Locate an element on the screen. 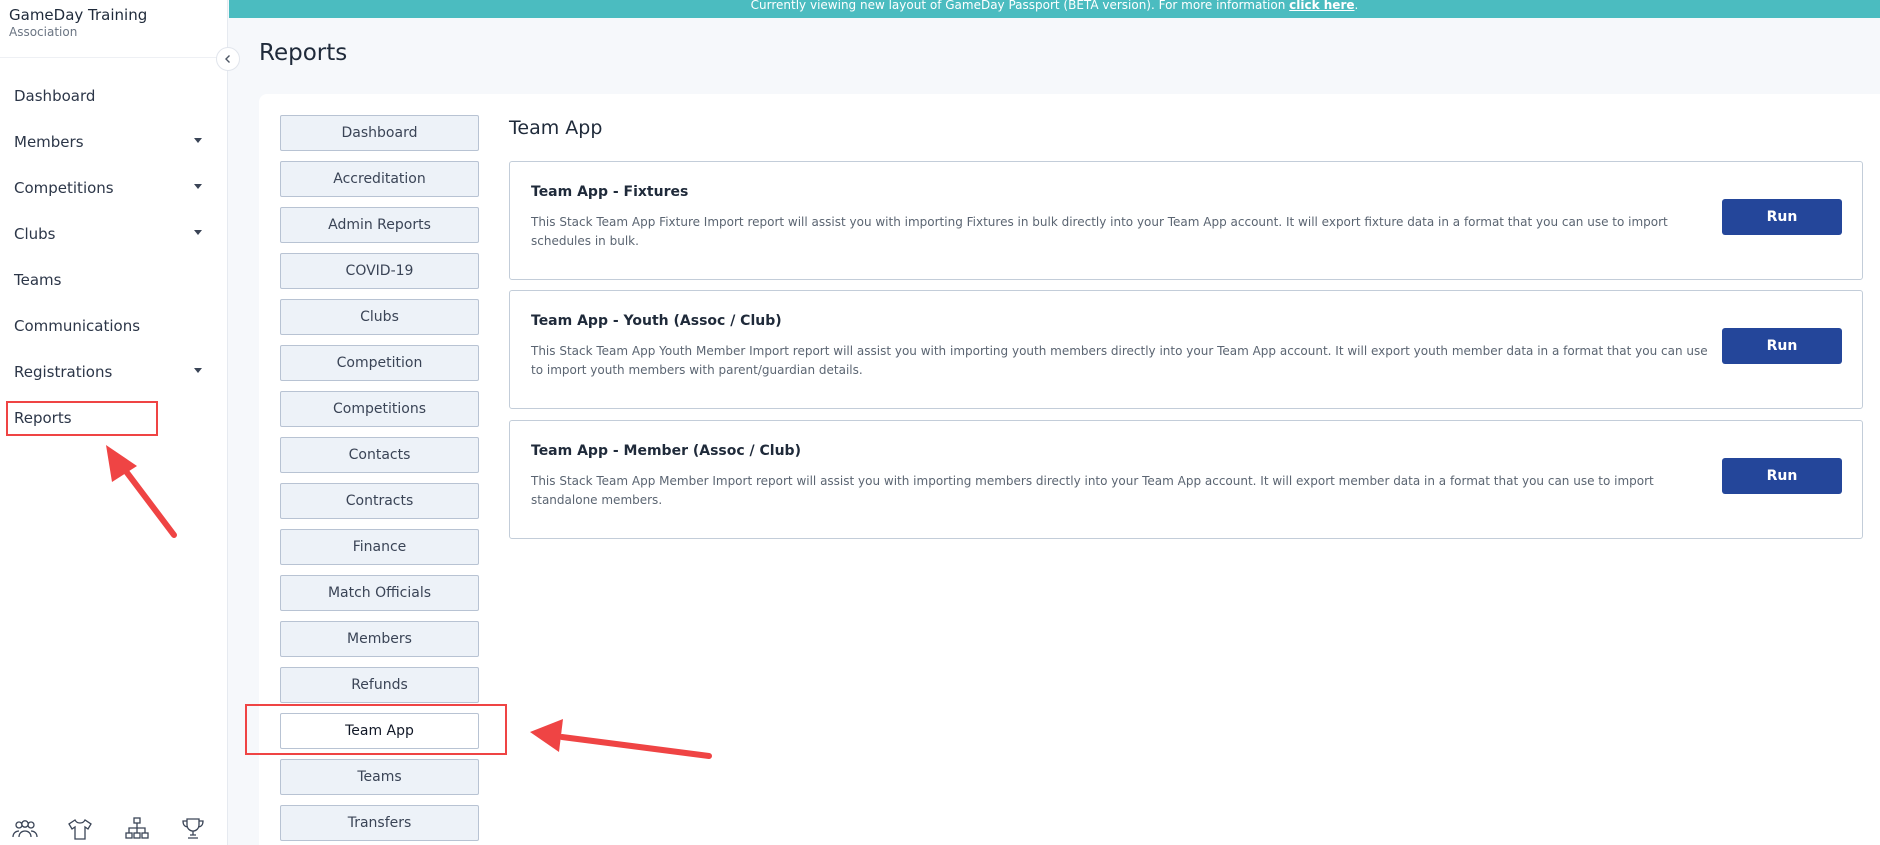 The width and height of the screenshot is (1880, 845). report-category-label: Admin Reports is located at coordinates (379, 225).